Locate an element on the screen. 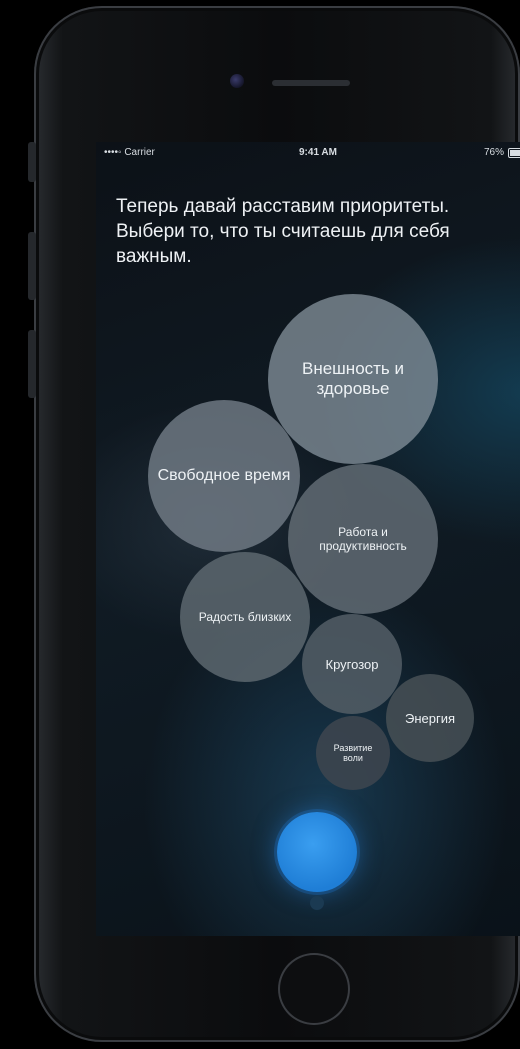 The image size is (520, 1049). battery-indicator: 76% is located at coordinates (502, 152).